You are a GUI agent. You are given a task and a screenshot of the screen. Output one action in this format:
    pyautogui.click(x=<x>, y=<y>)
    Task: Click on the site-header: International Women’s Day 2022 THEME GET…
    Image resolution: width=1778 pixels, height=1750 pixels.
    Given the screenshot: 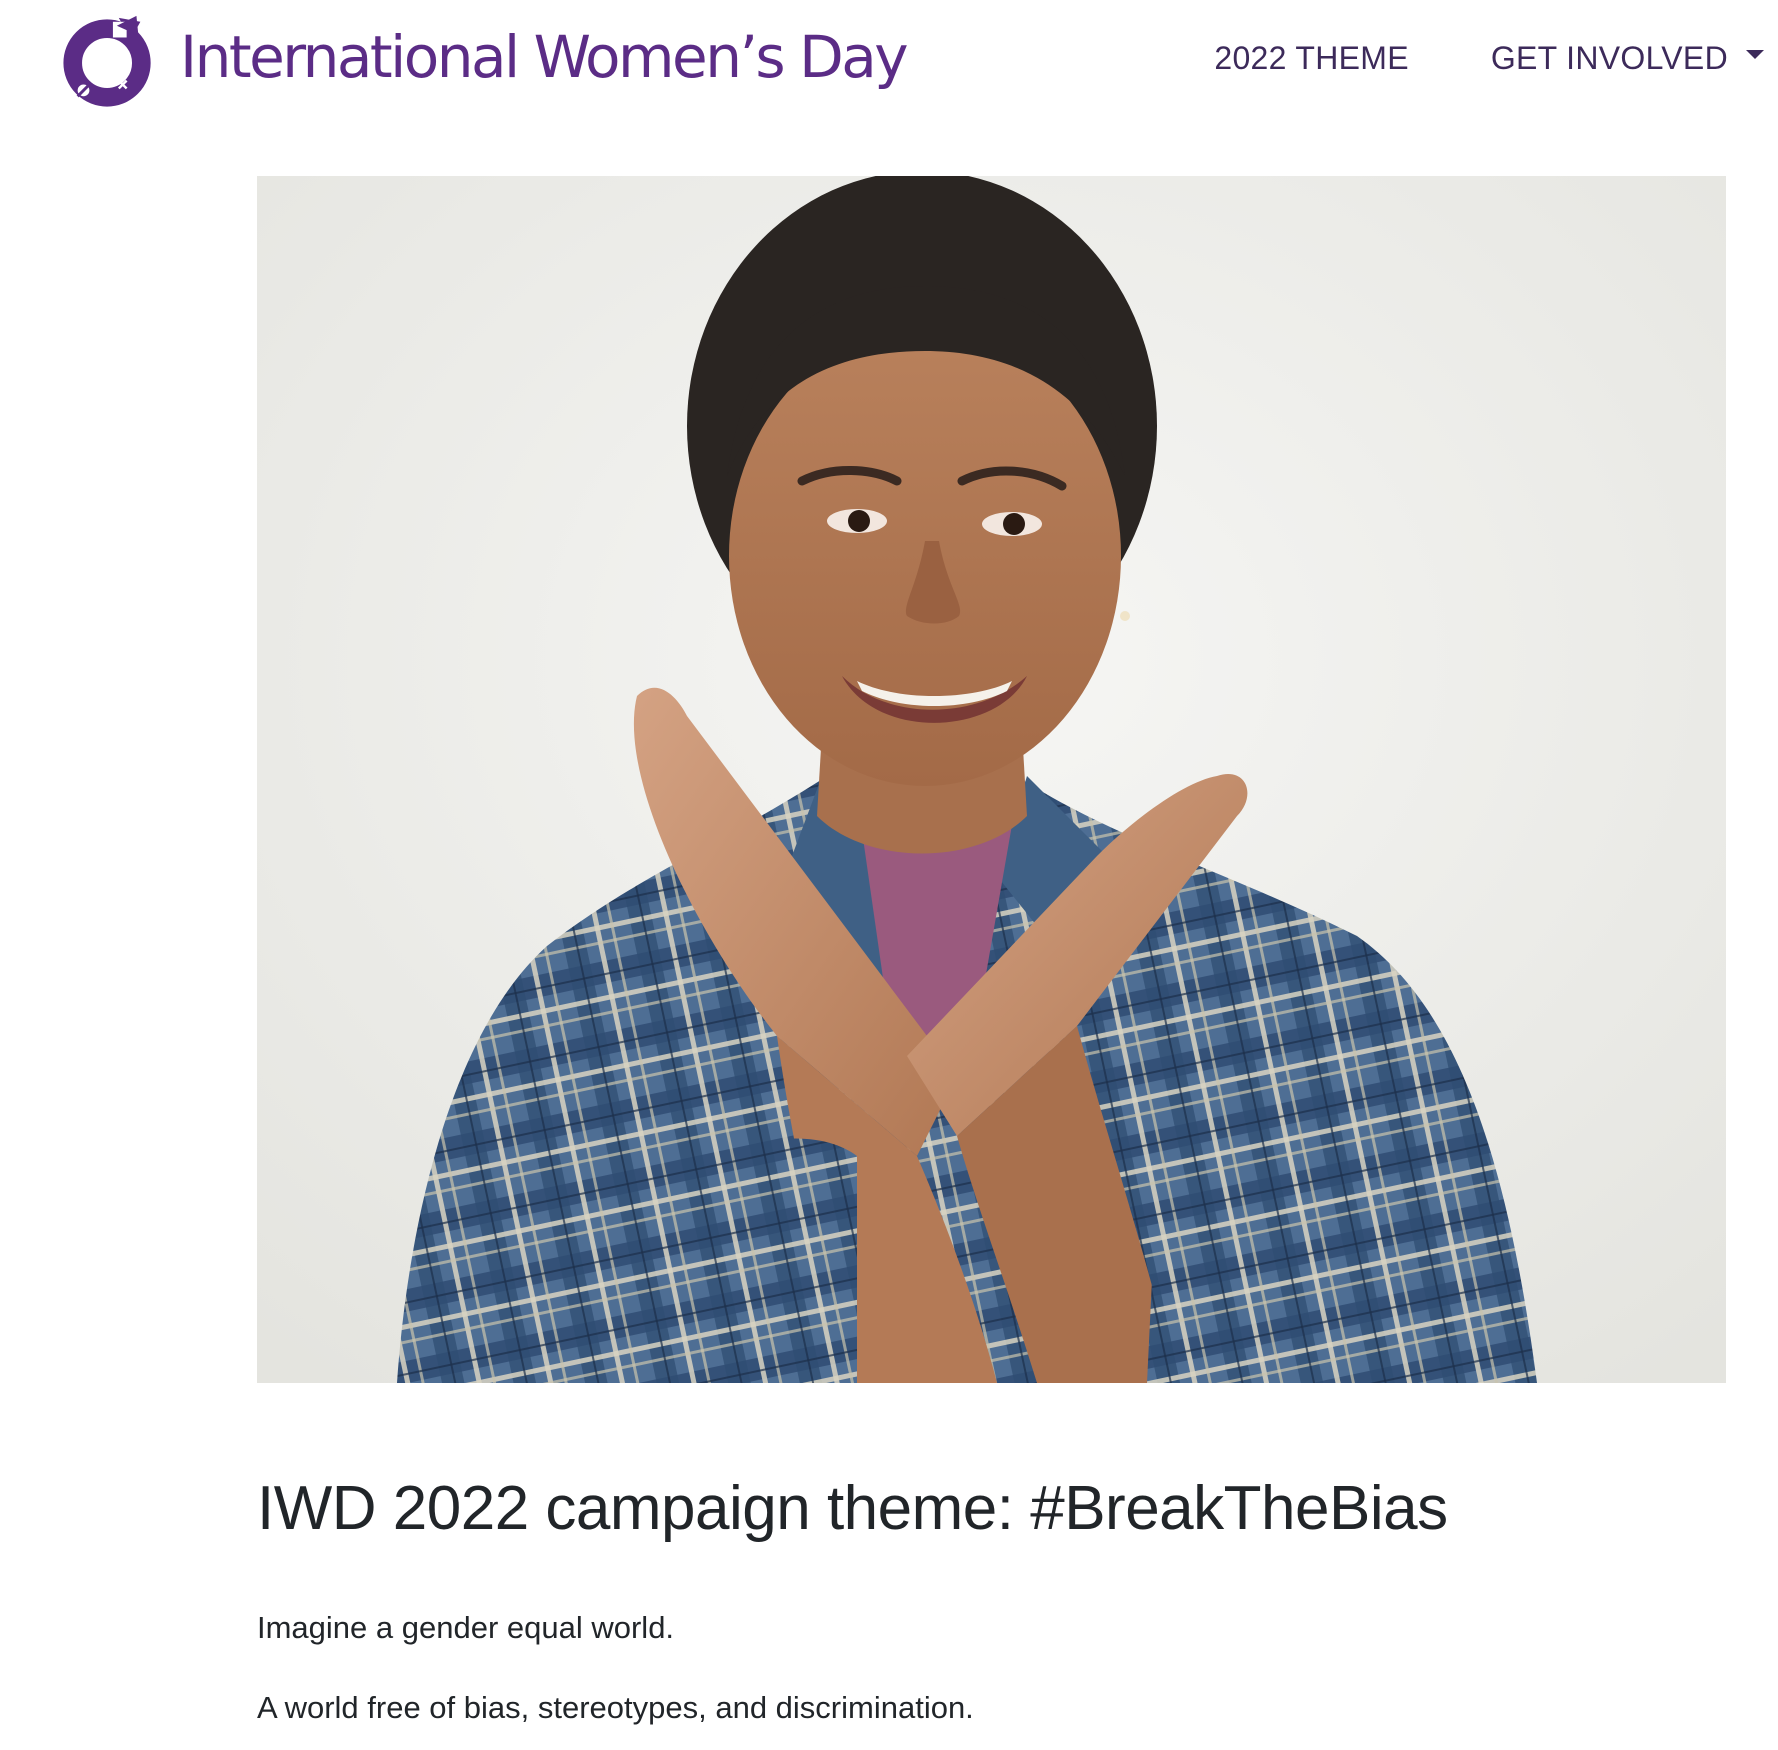 What is the action you would take?
    pyautogui.click(x=889, y=65)
    